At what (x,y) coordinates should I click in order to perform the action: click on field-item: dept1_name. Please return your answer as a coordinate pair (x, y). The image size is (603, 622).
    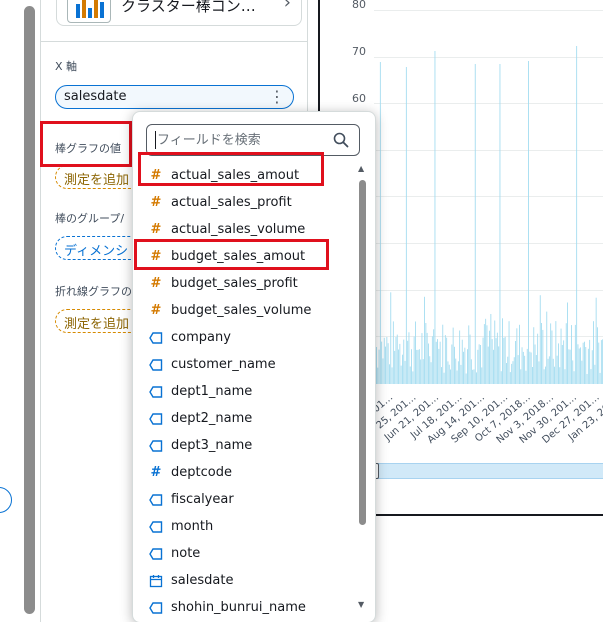
    Looking at the image, I should click on (244, 391).